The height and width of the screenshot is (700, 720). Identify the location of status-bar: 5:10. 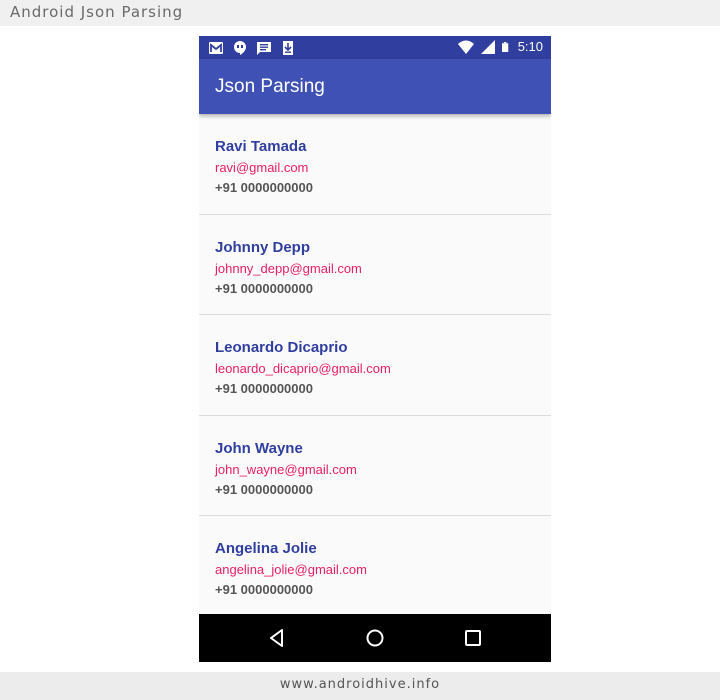
(375, 47).